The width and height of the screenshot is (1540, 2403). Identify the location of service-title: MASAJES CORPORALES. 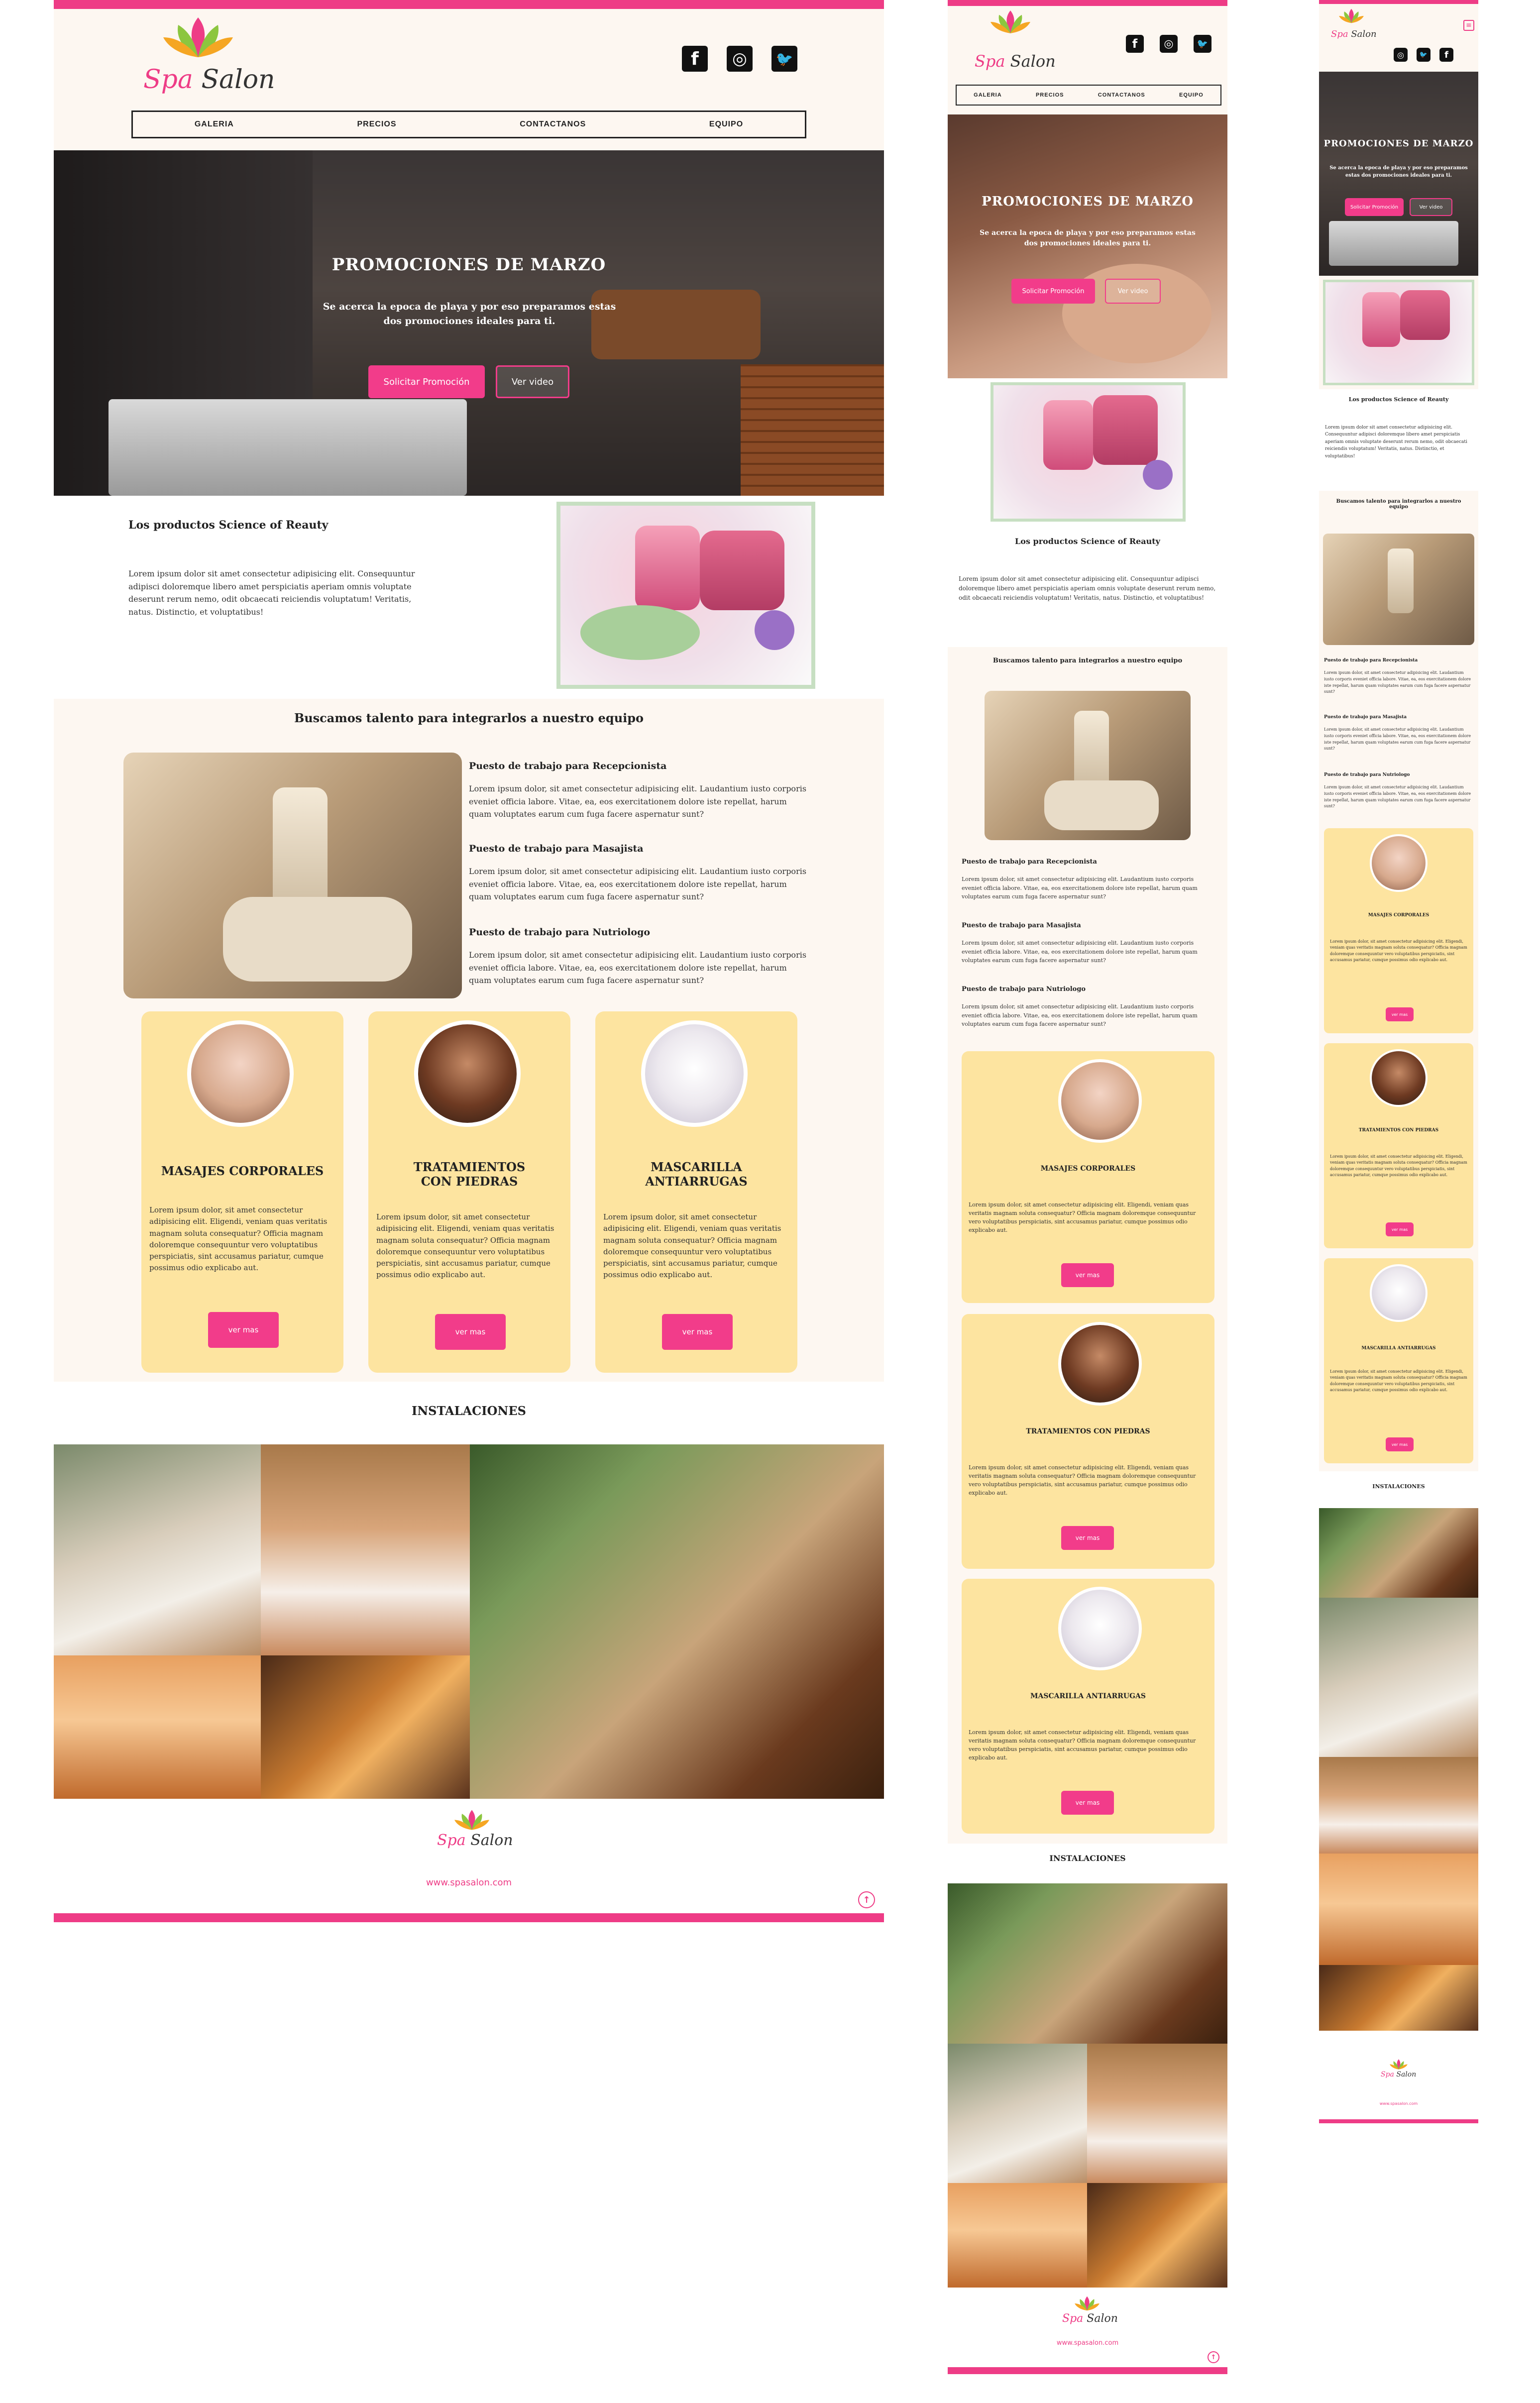
(1088, 1169).